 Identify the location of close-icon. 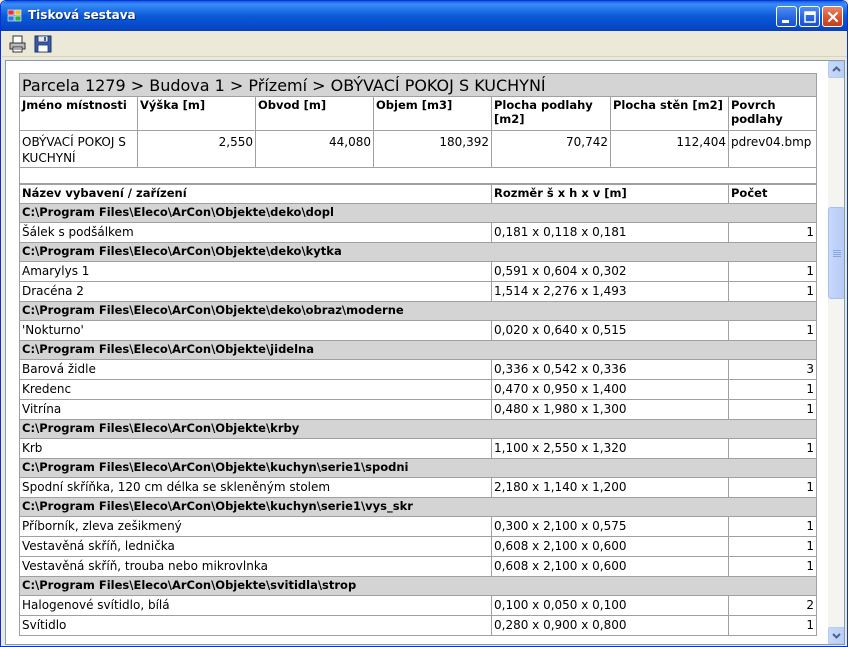
(833, 17).